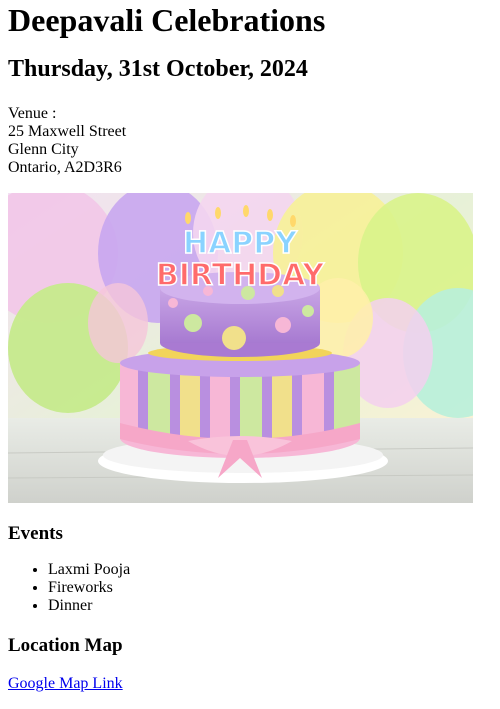 The width and height of the screenshot is (500, 709). Describe the element at coordinates (65, 684) in the screenshot. I see `google-map-link: Google Map Link` at that location.